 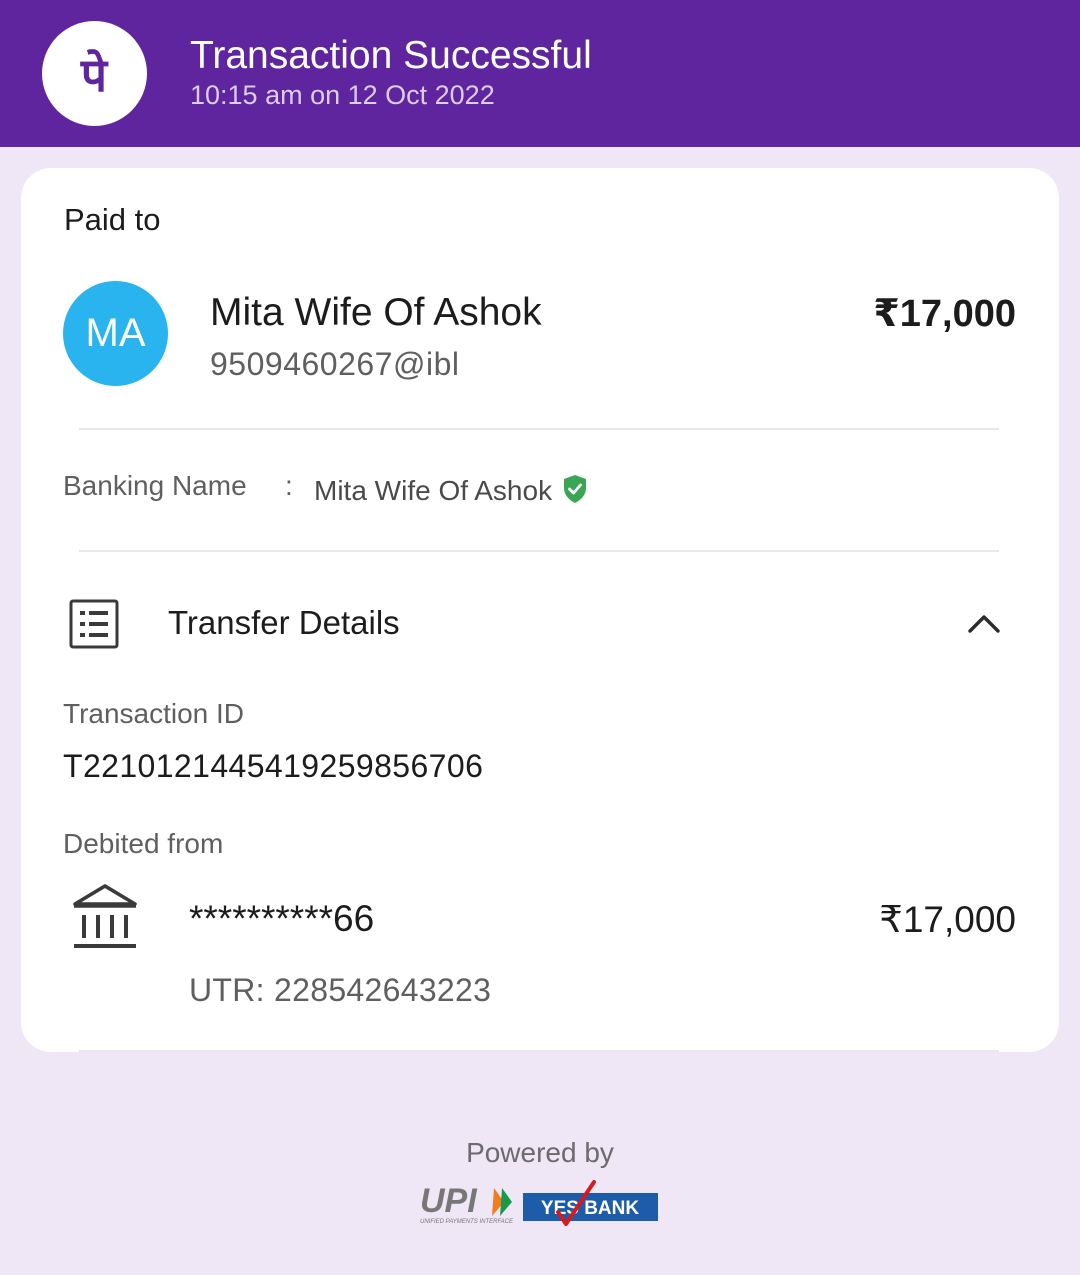 What do you see at coordinates (154, 713) in the screenshot?
I see `transaction-id-label: Transaction ID` at bounding box center [154, 713].